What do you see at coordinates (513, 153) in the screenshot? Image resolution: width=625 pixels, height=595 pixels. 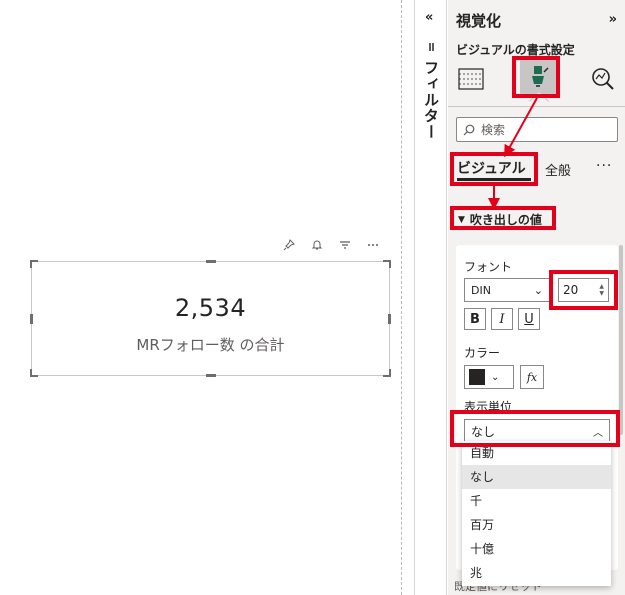 I see `annotation-arrows` at bounding box center [513, 153].